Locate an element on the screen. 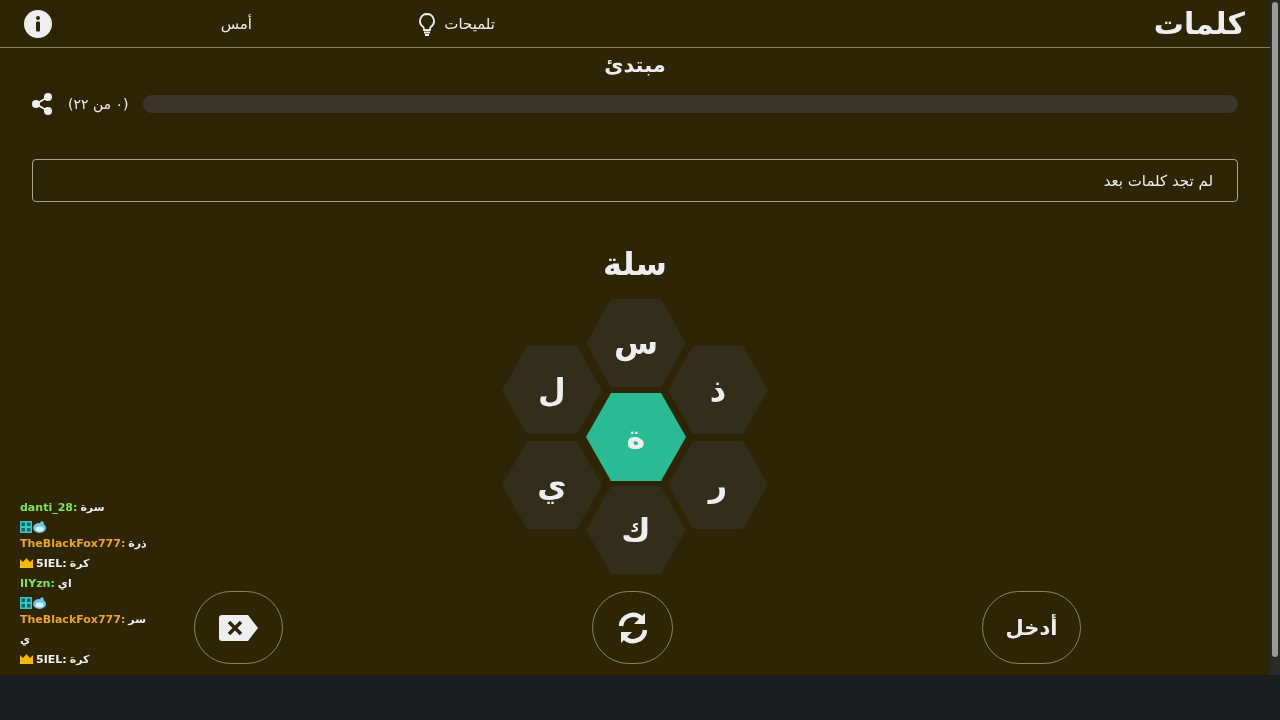 Image resolution: width=1280 pixels, height=720 pixels. level-title: مبتدئ is located at coordinates (635, 66).